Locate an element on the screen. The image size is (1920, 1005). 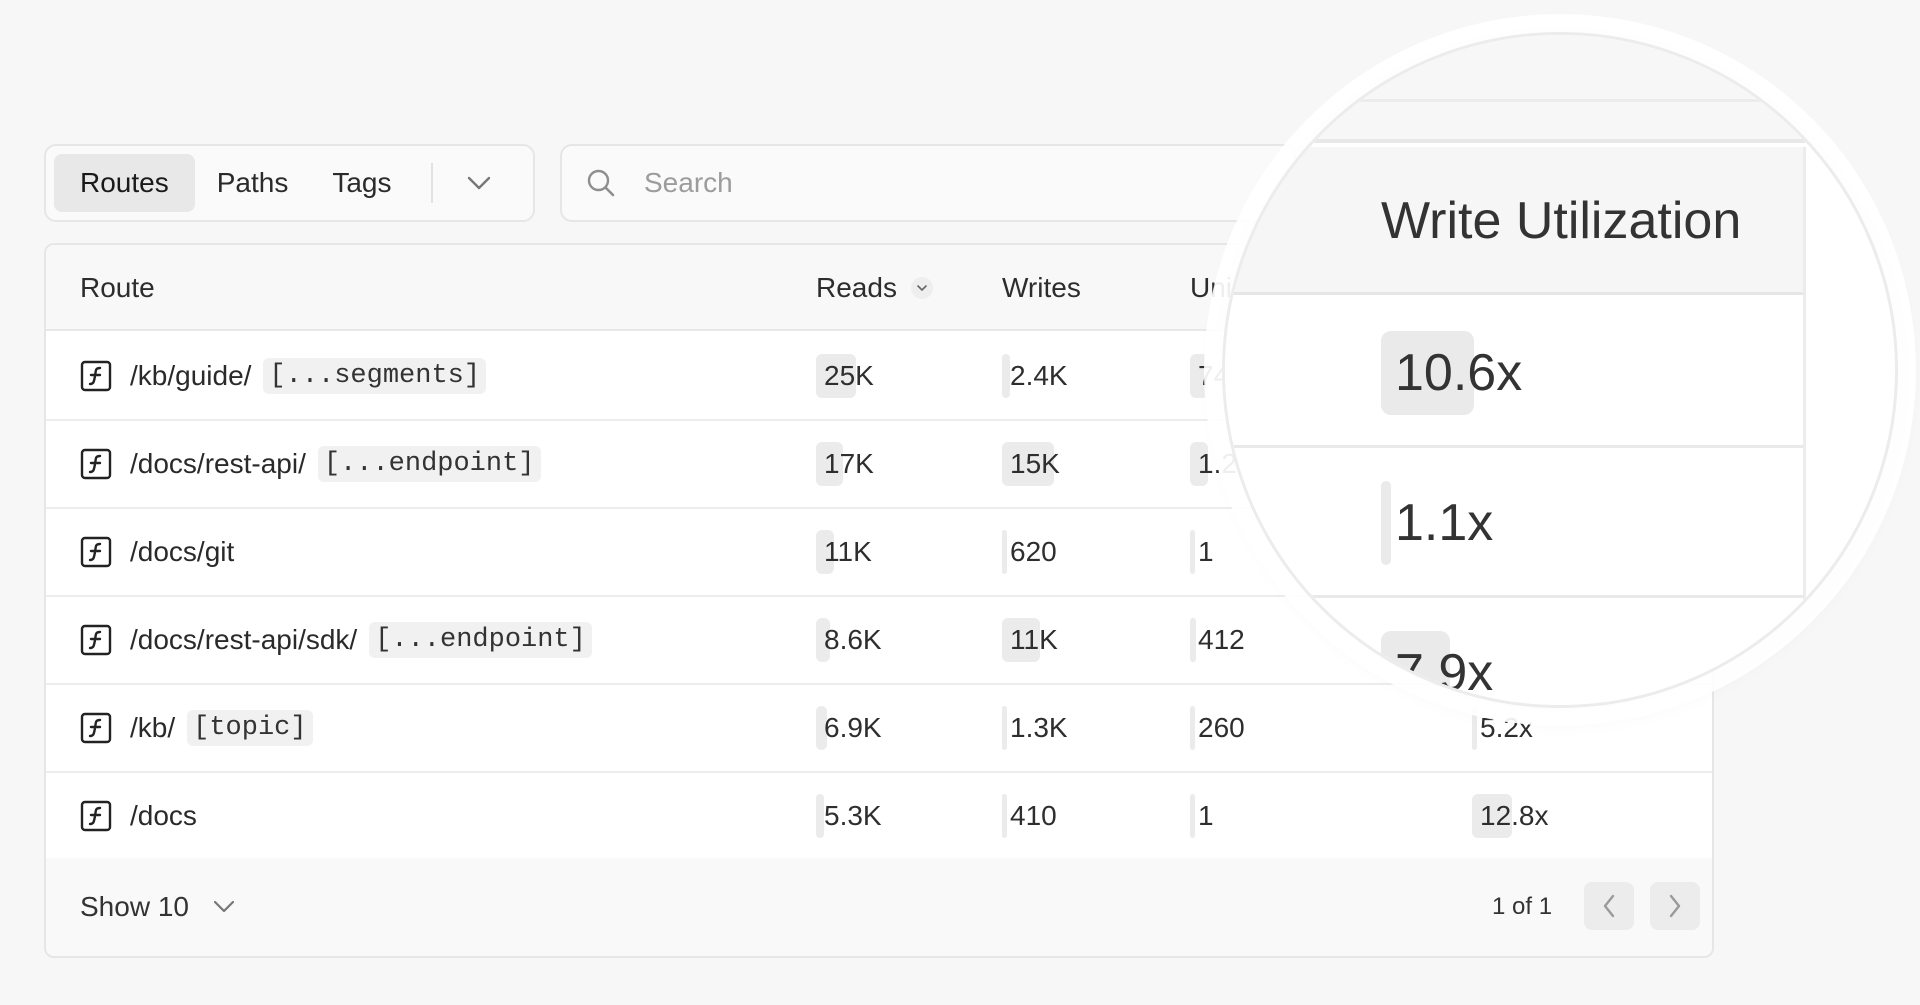
route-cell: /kb/guide/ [...segments] is located at coordinates (283, 376).